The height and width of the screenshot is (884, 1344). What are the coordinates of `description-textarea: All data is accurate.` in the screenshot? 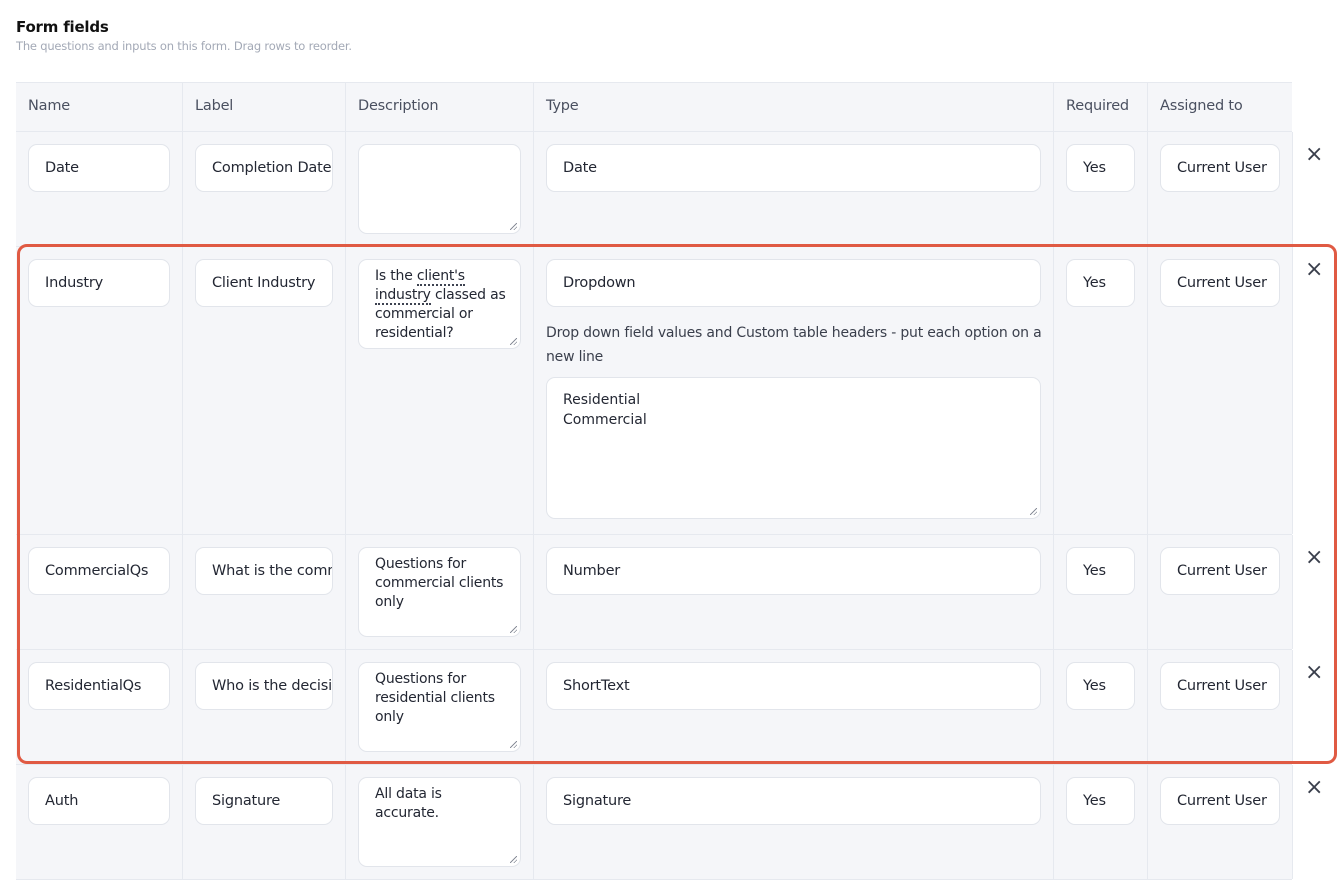 It's located at (439, 822).